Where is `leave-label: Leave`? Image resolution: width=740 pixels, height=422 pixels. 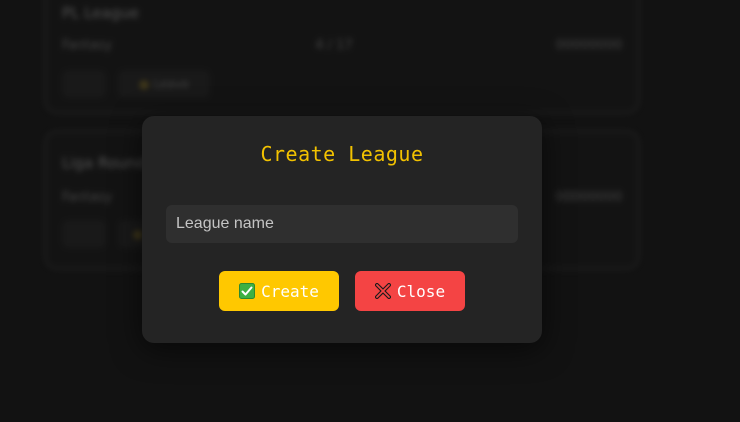
leave-label: Leave is located at coordinates (171, 84).